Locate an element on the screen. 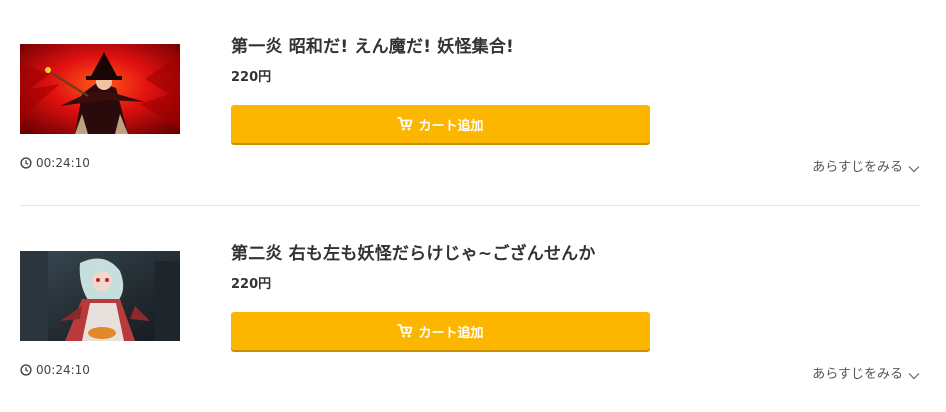 This screenshot has height=412, width=946. episode-divider is located at coordinates (470, 205).